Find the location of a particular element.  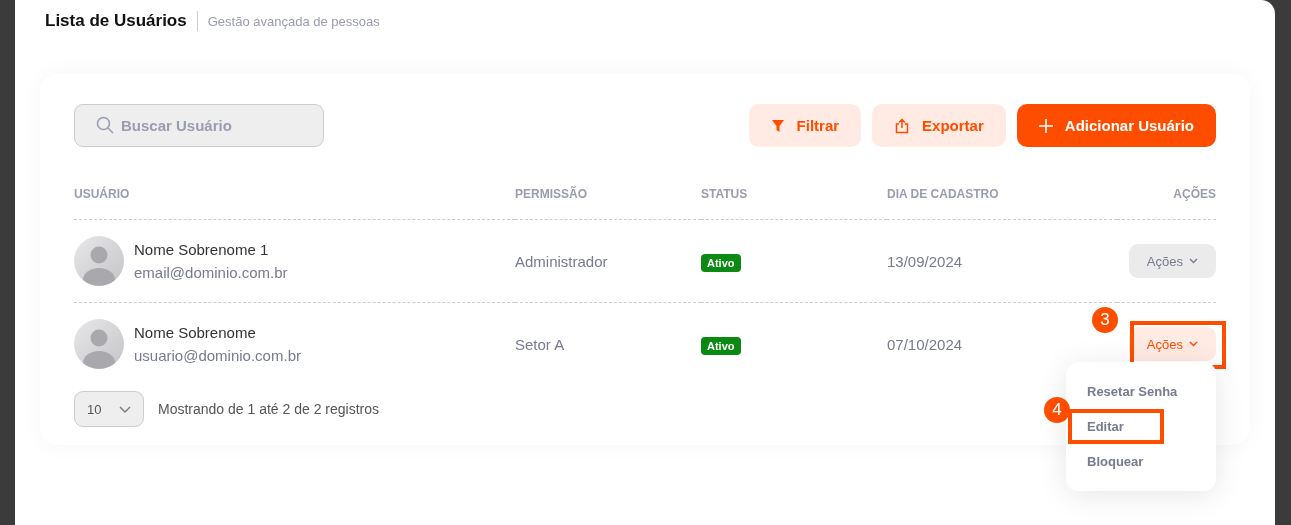

user-name: Nome Sobrenome is located at coordinates (195, 332).